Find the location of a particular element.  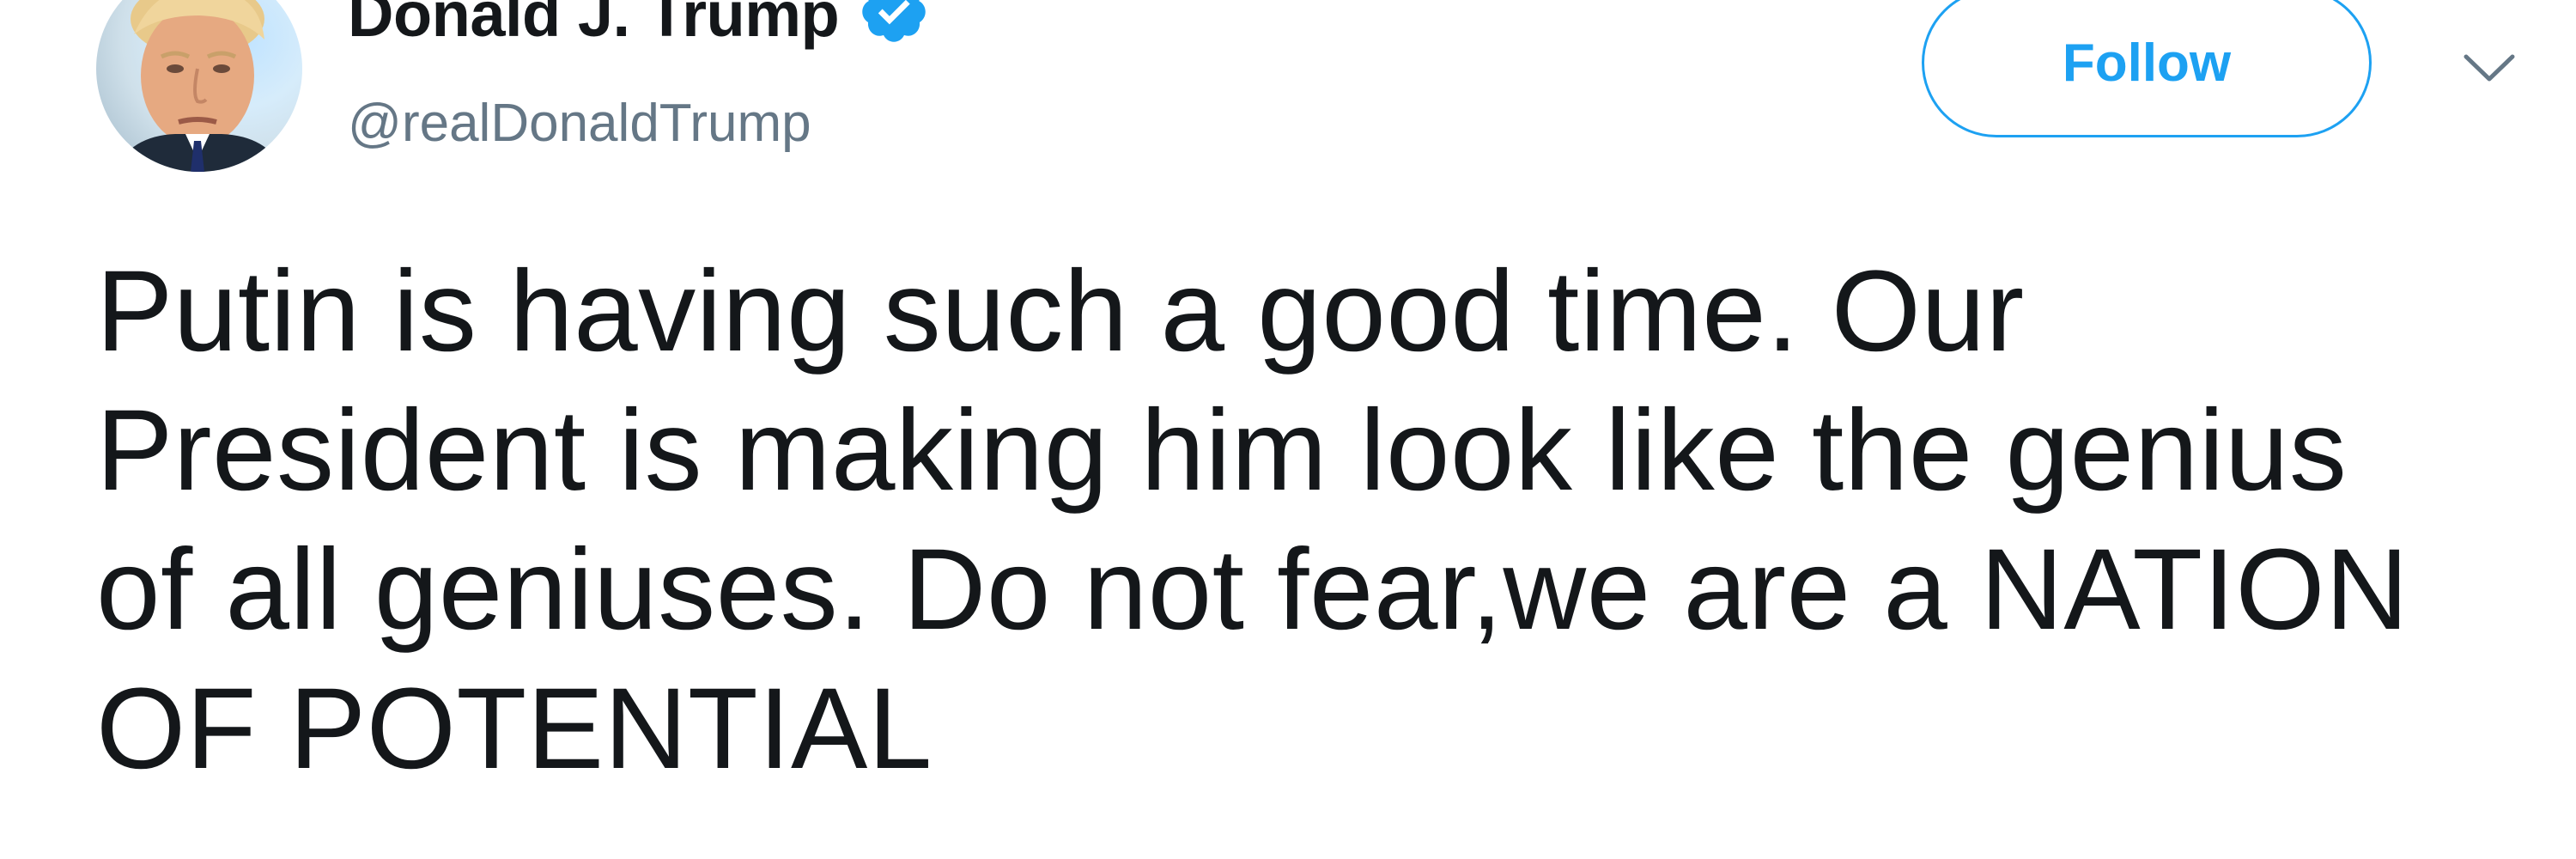

tweet-text-line: Putin is having such a good time. Our is located at coordinates (1060, 311).